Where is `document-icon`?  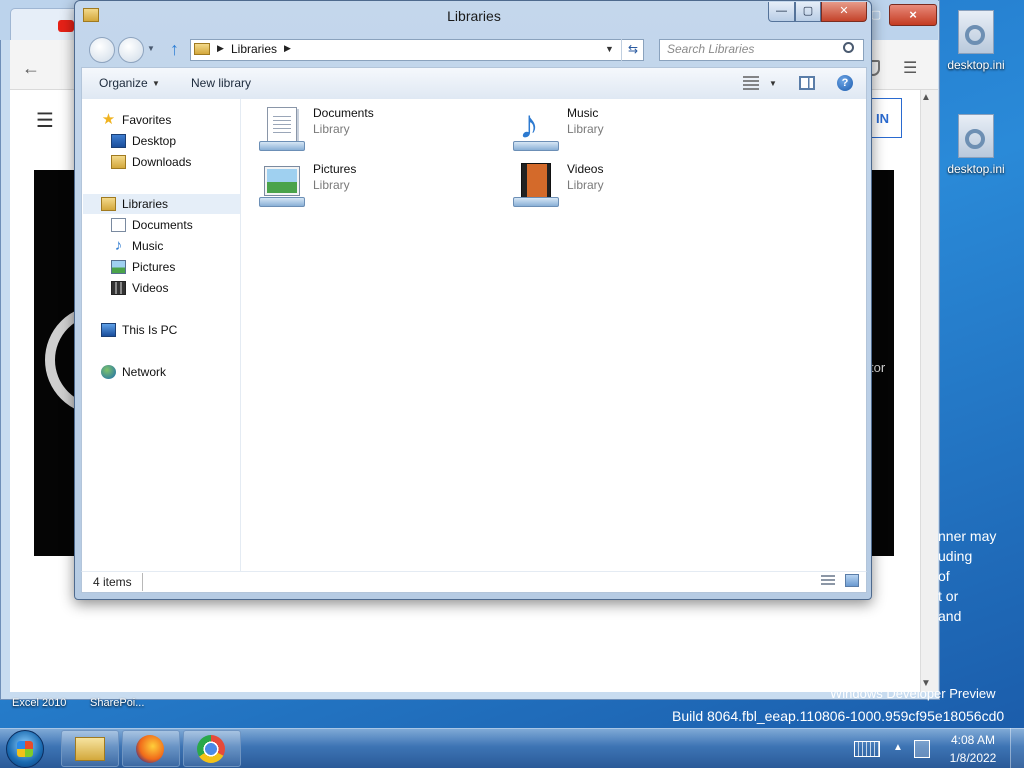 document-icon is located at coordinates (118, 224).